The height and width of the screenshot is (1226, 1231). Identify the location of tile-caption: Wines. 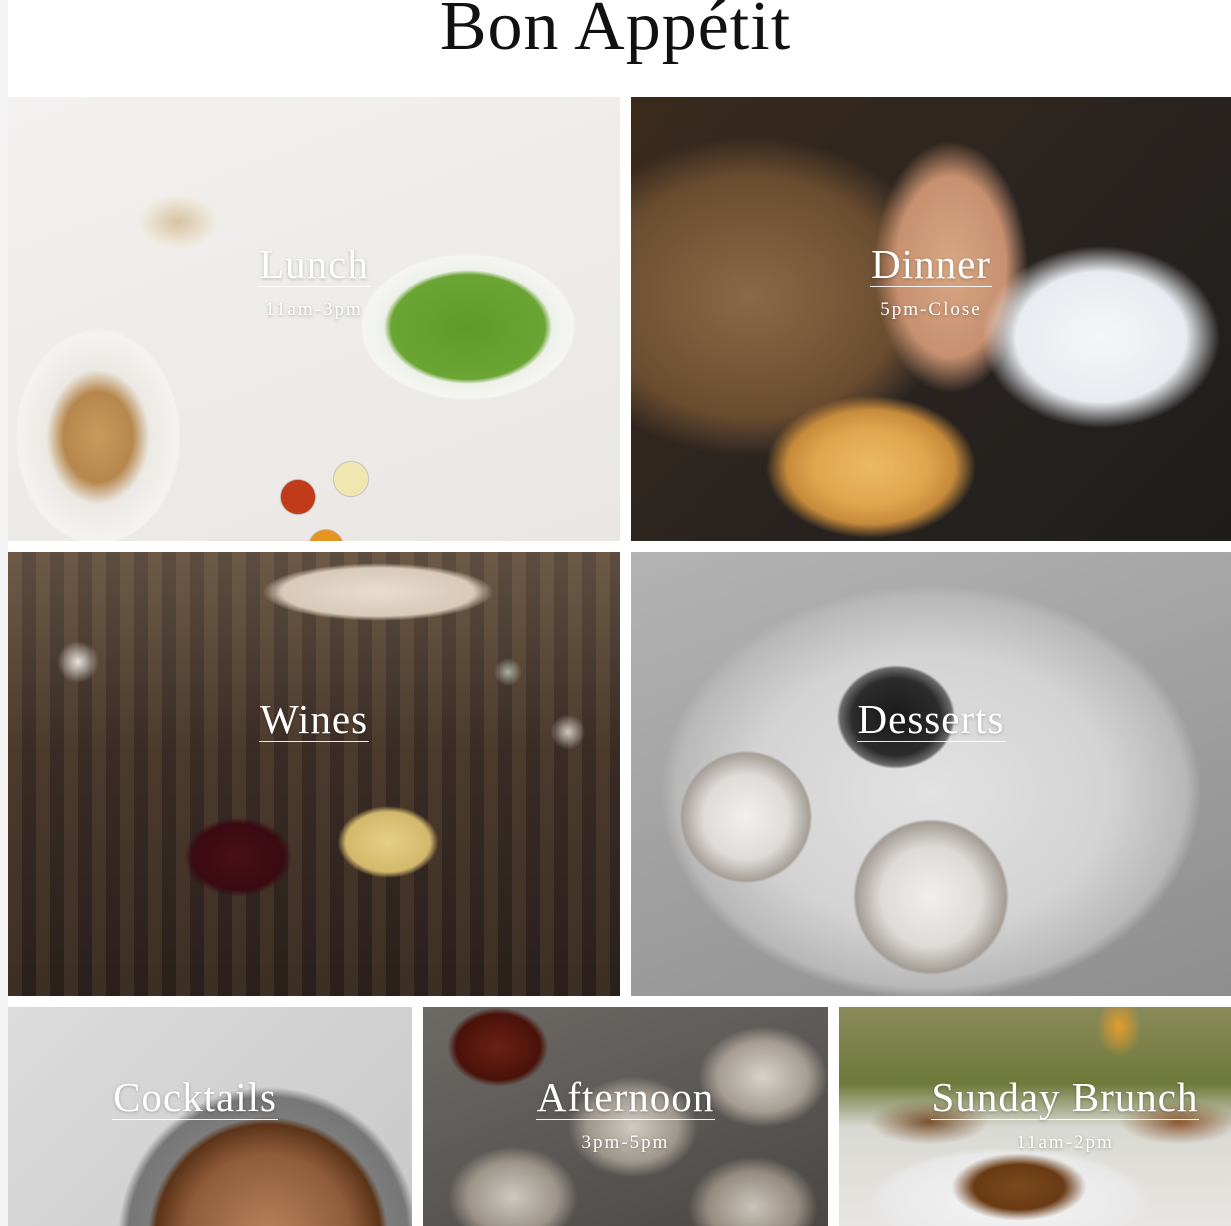
(314, 719).